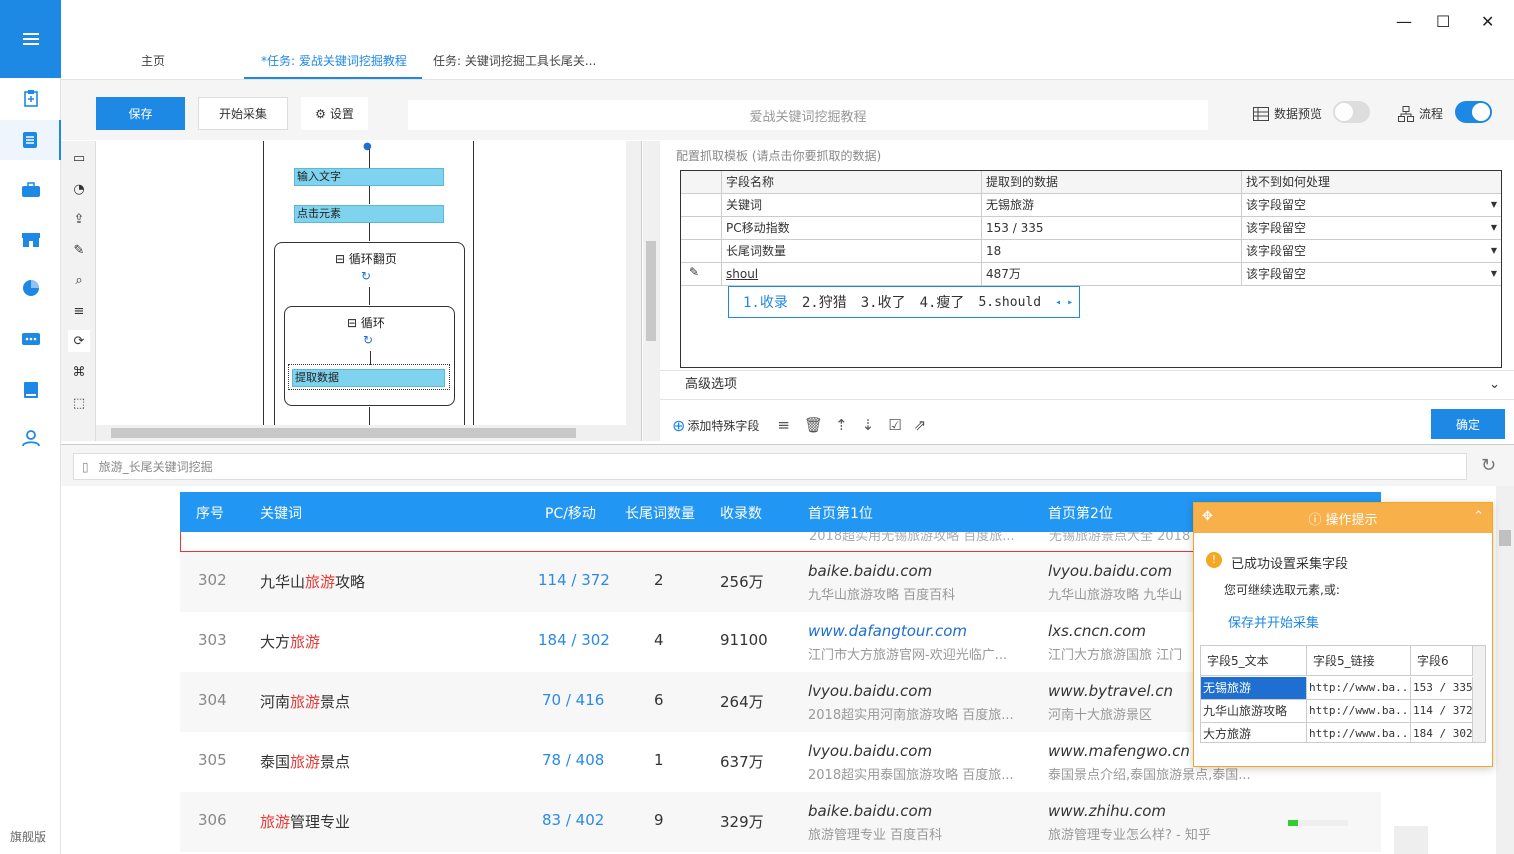 This screenshot has width=1514, height=854. Describe the element at coordinates (678, 425) in the screenshot. I see `add-circle-icon: ⊕` at that location.